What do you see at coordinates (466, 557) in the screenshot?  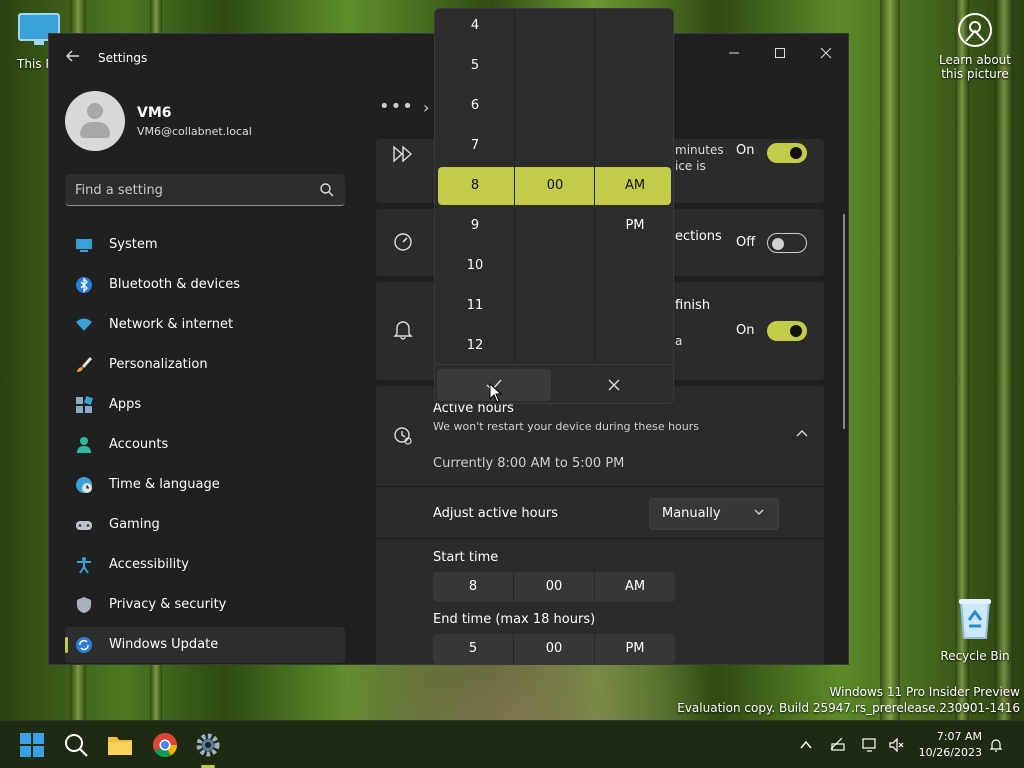 I see `start-time-label: Start time` at bounding box center [466, 557].